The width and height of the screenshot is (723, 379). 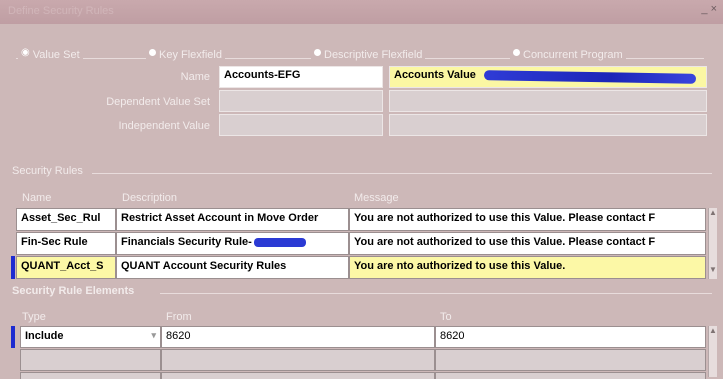 I want to click on radio-label: Key Flexfield, so click(x=190, y=55).